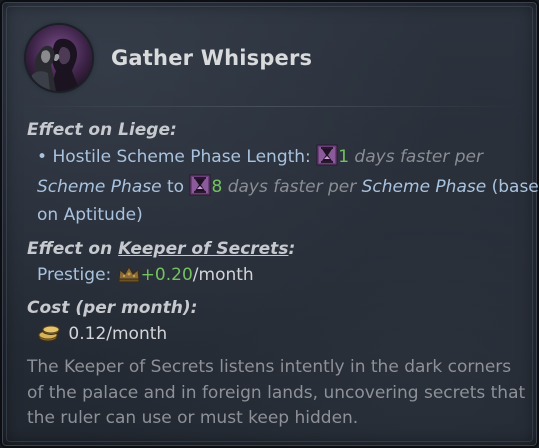 Image resolution: width=539 pixels, height=448 pixels. What do you see at coordinates (59, 58) in the screenshot?
I see `whispering-figures-icon` at bounding box center [59, 58].